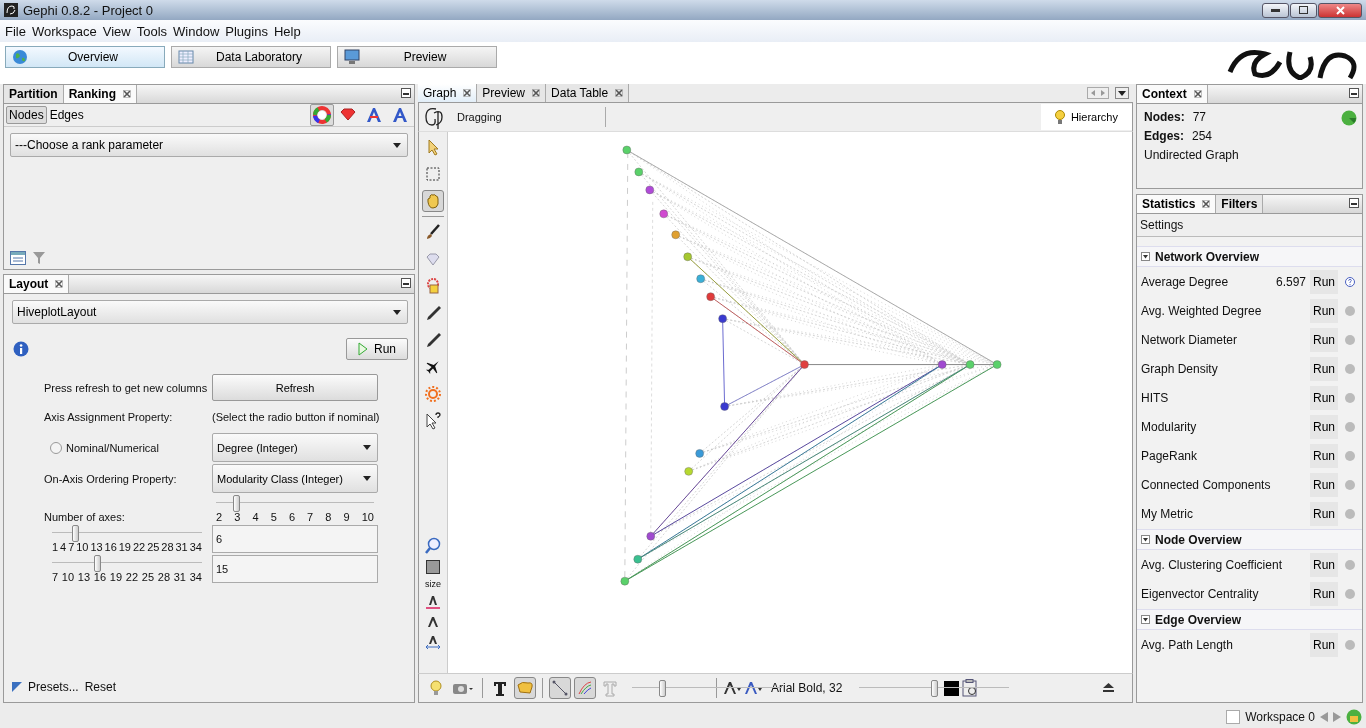 This screenshot has width=1366, height=728. What do you see at coordinates (26, 115) in the screenshot?
I see `tab: Nodes` at bounding box center [26, 115].